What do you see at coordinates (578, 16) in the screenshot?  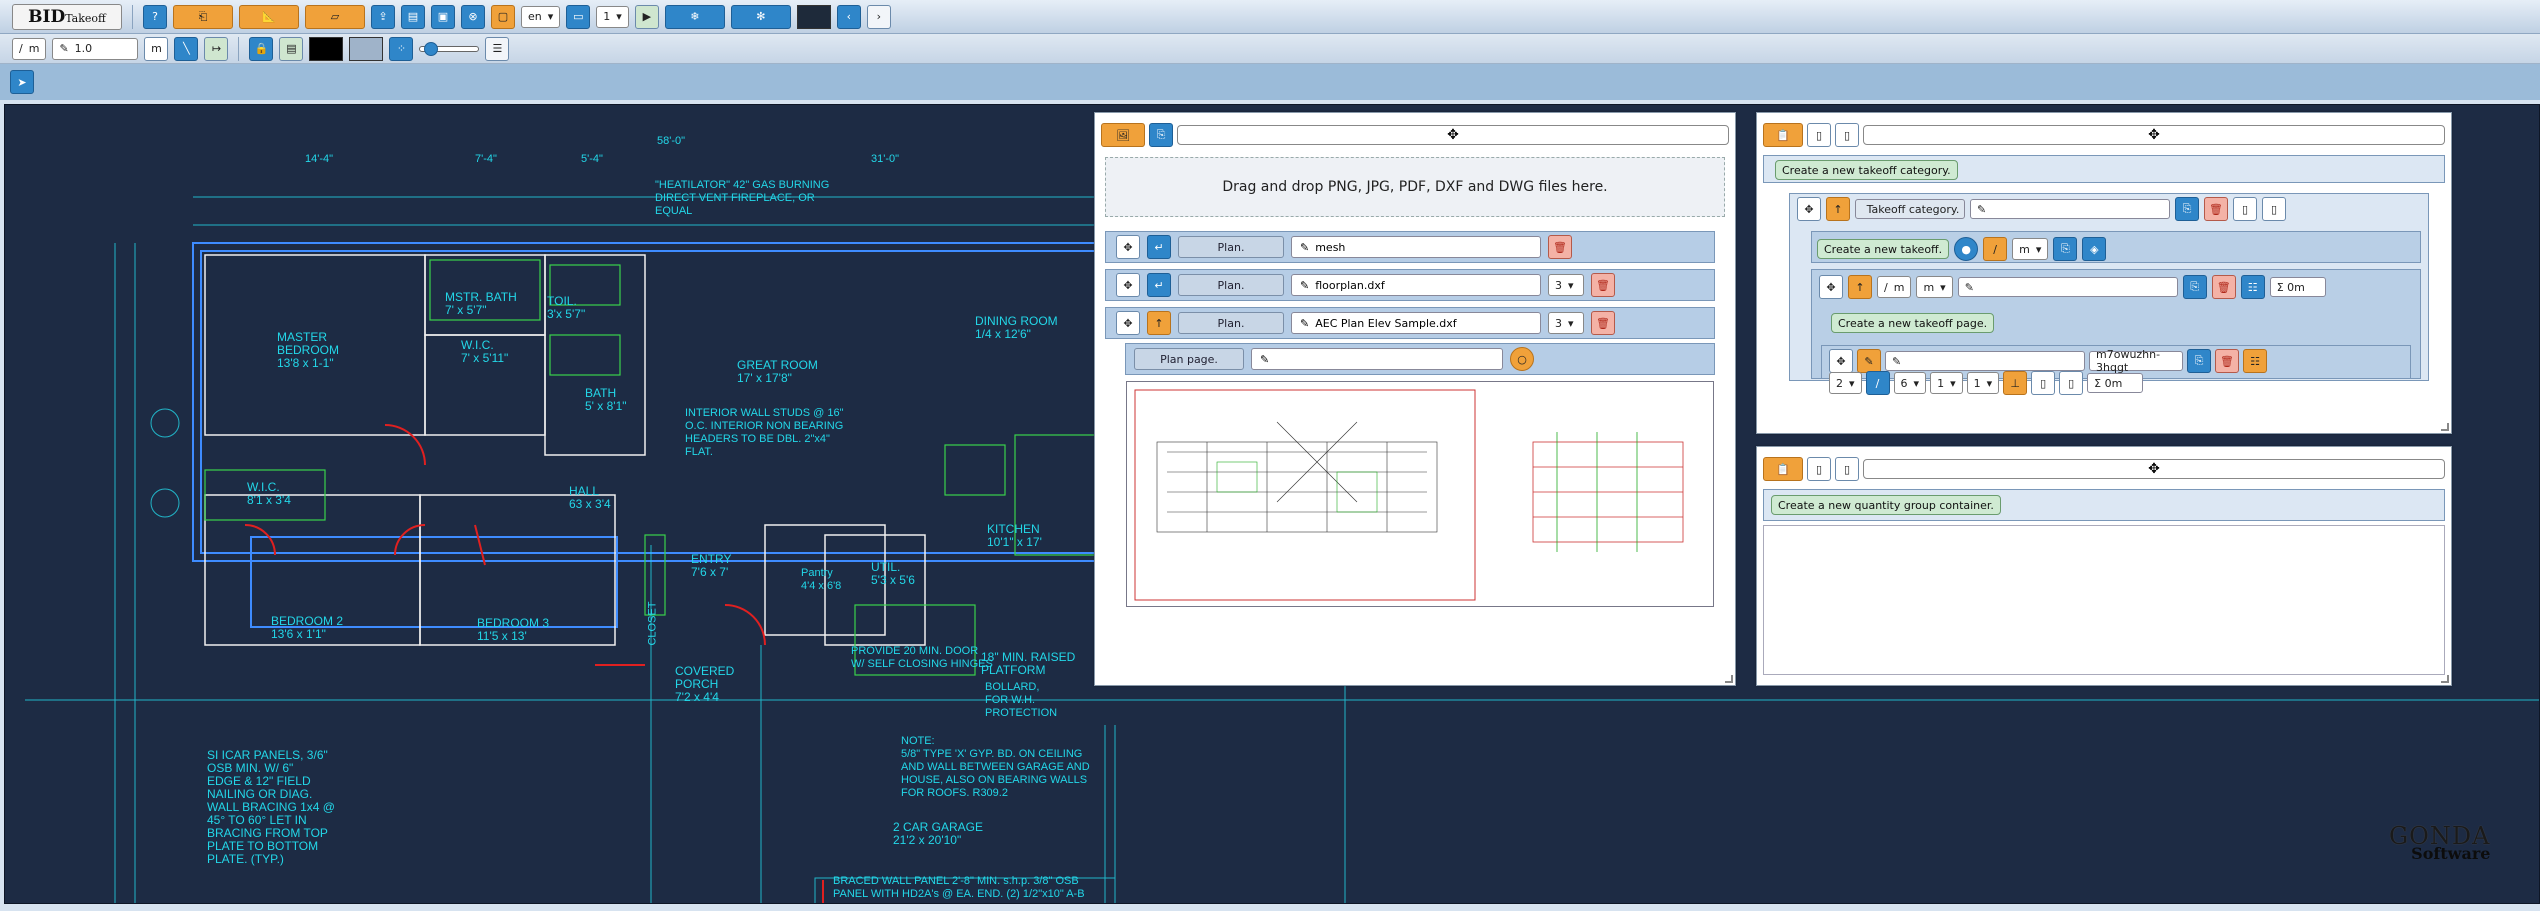 I see `page-icon-button: ▭` at bounding box center [578, 16].